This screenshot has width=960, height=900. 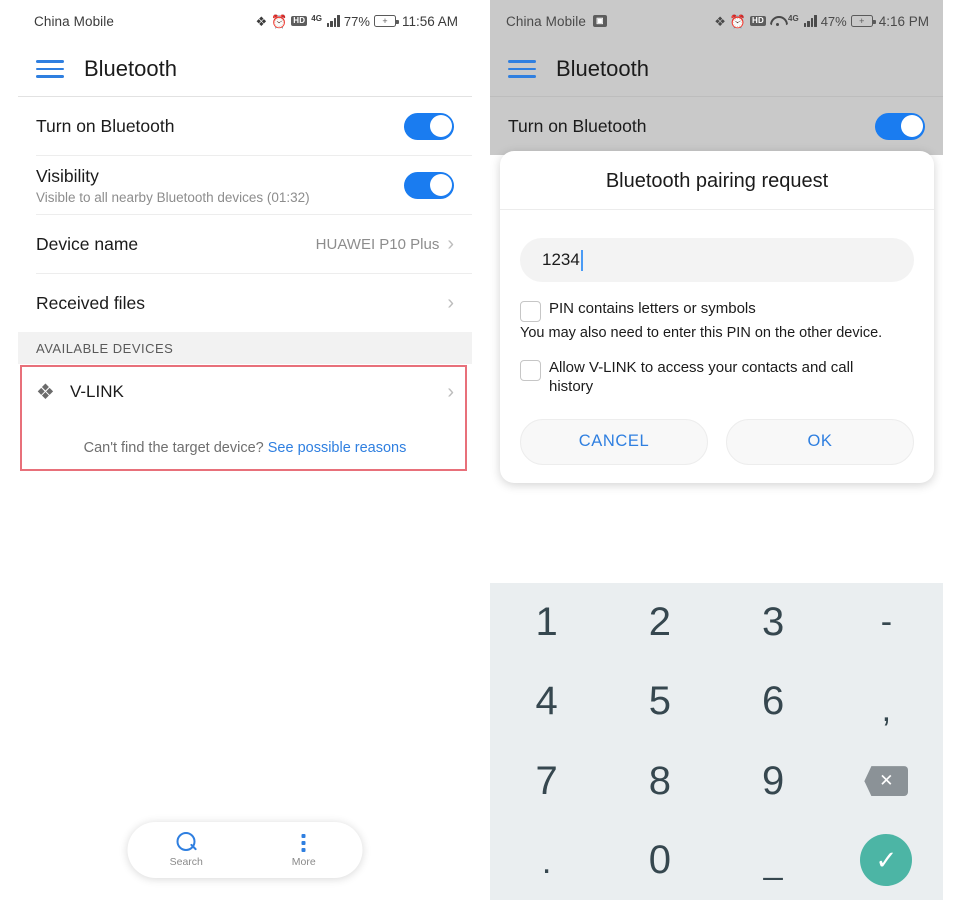 I want to click on key-7: 7, so click(x=546, y=781).